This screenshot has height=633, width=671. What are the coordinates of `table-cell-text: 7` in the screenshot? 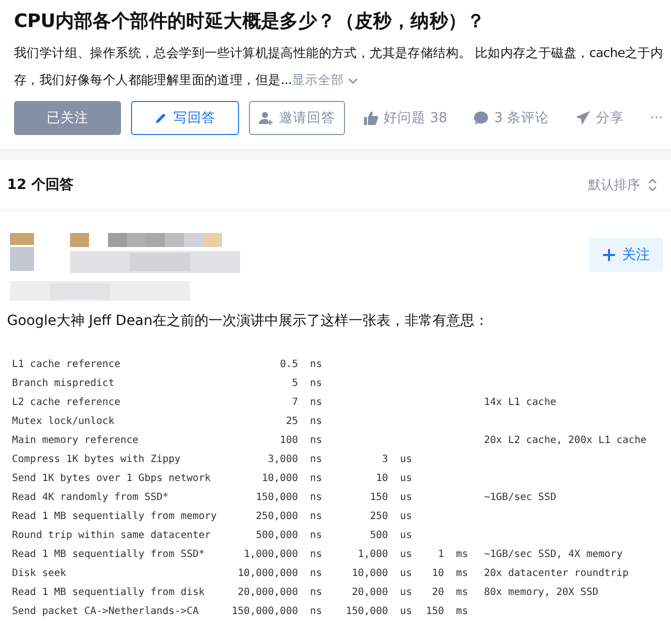 It's located at (294, 403).